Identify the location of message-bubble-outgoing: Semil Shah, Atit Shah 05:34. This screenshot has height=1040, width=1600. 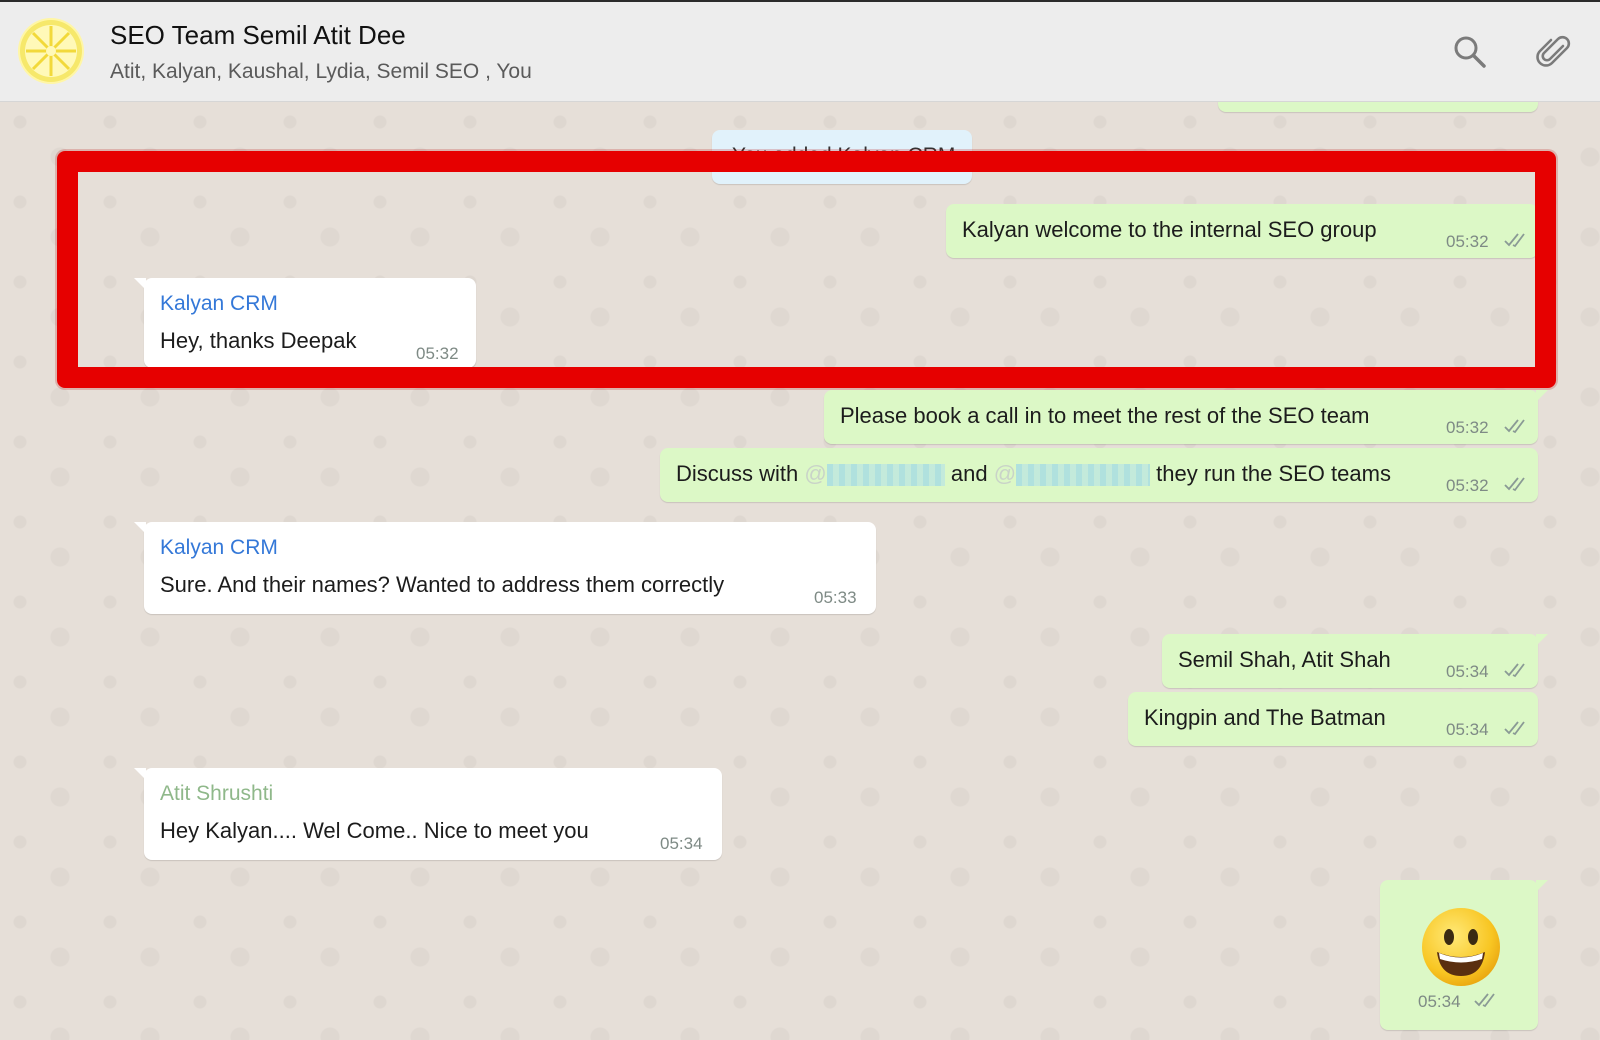
(1355, 661).